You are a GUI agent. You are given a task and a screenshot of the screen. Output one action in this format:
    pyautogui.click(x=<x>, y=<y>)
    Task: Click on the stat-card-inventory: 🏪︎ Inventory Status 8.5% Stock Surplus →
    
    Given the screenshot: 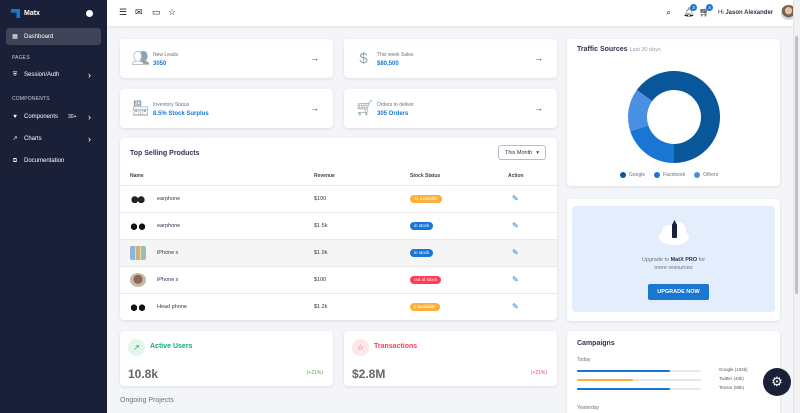 What is the action you would take?
    pyautogui.click(x=226, y=108)
    